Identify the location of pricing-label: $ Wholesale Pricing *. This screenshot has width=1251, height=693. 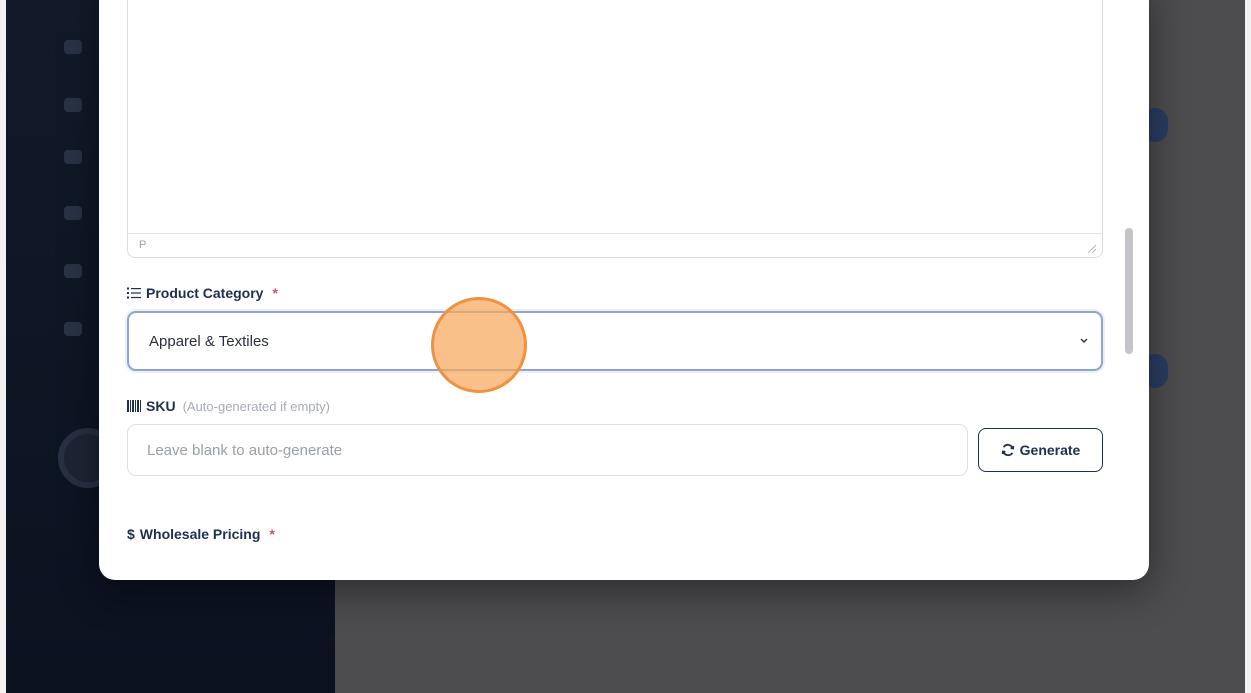
(201, 534).